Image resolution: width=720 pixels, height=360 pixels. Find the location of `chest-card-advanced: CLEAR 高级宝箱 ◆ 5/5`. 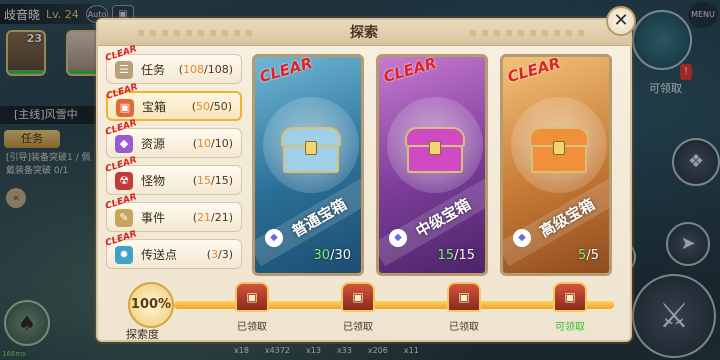

chest-card-advanced: CLEAR 高级宝箱 ◆ 5/5 is located at coordinates (556, 165).